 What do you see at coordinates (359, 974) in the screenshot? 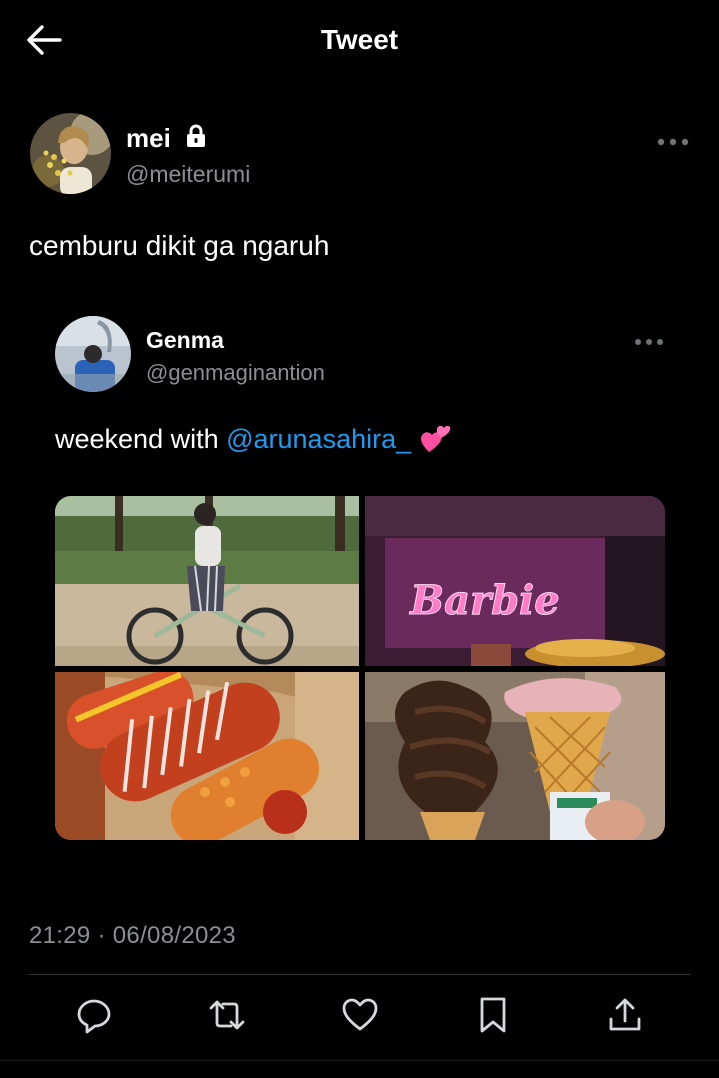
I see `divider` at bounding box center [359, 974].